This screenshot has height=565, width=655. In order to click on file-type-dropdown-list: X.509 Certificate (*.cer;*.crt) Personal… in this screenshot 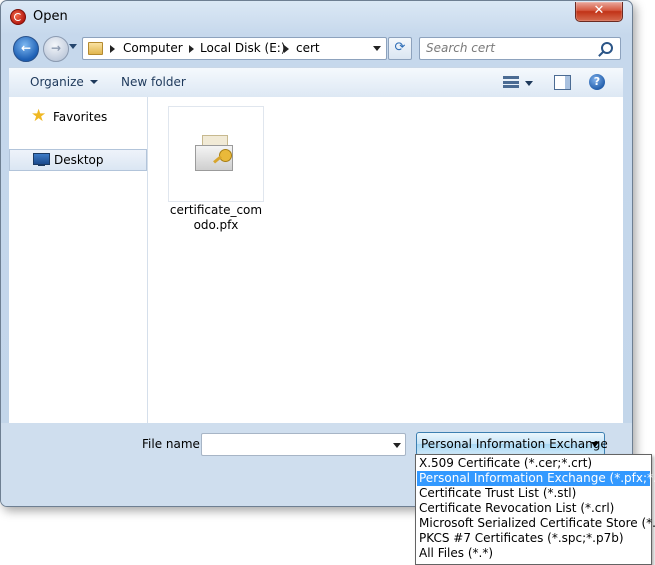, I will do `click(535, 509)`.